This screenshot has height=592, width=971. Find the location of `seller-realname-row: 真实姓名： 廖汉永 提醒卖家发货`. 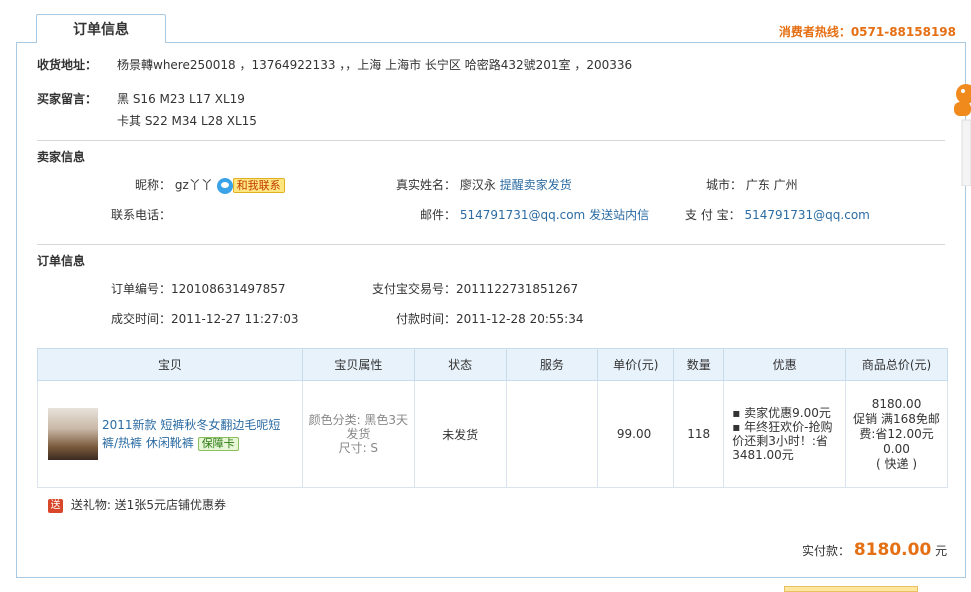

seller-realname-row: 真实姓名： 廖汉永 提醒卖家发货 is located at coordinates (484, 184).